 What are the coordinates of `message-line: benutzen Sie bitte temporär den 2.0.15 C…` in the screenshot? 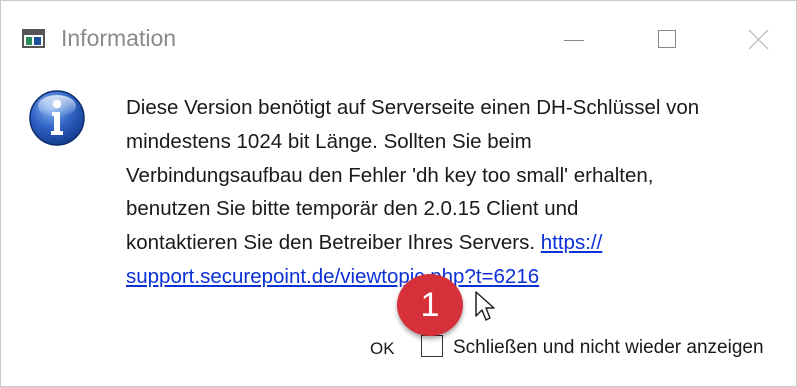 It's located at (352, 209).